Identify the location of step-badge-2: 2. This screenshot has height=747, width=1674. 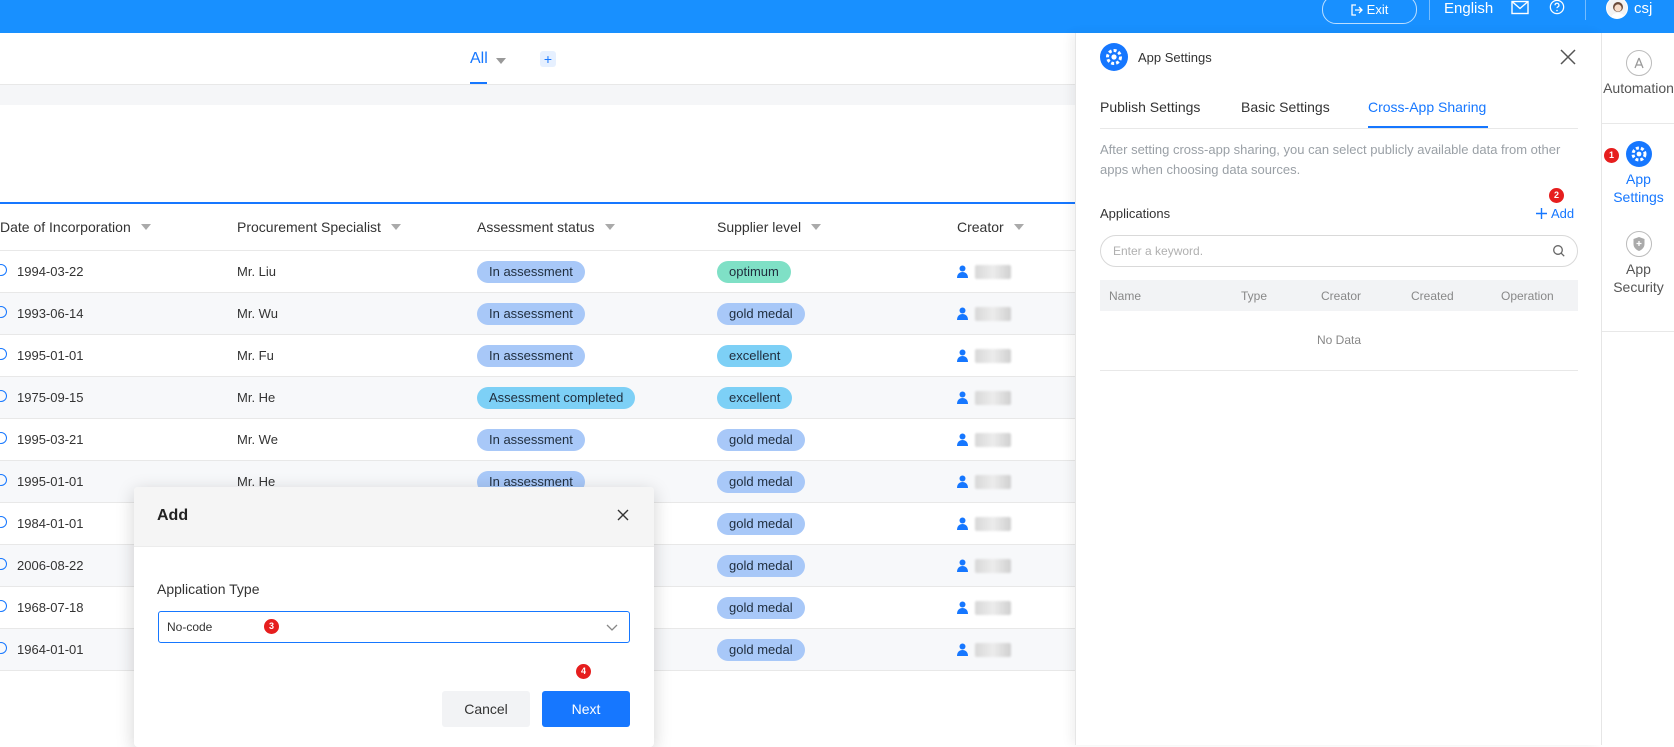
(1556, 195).